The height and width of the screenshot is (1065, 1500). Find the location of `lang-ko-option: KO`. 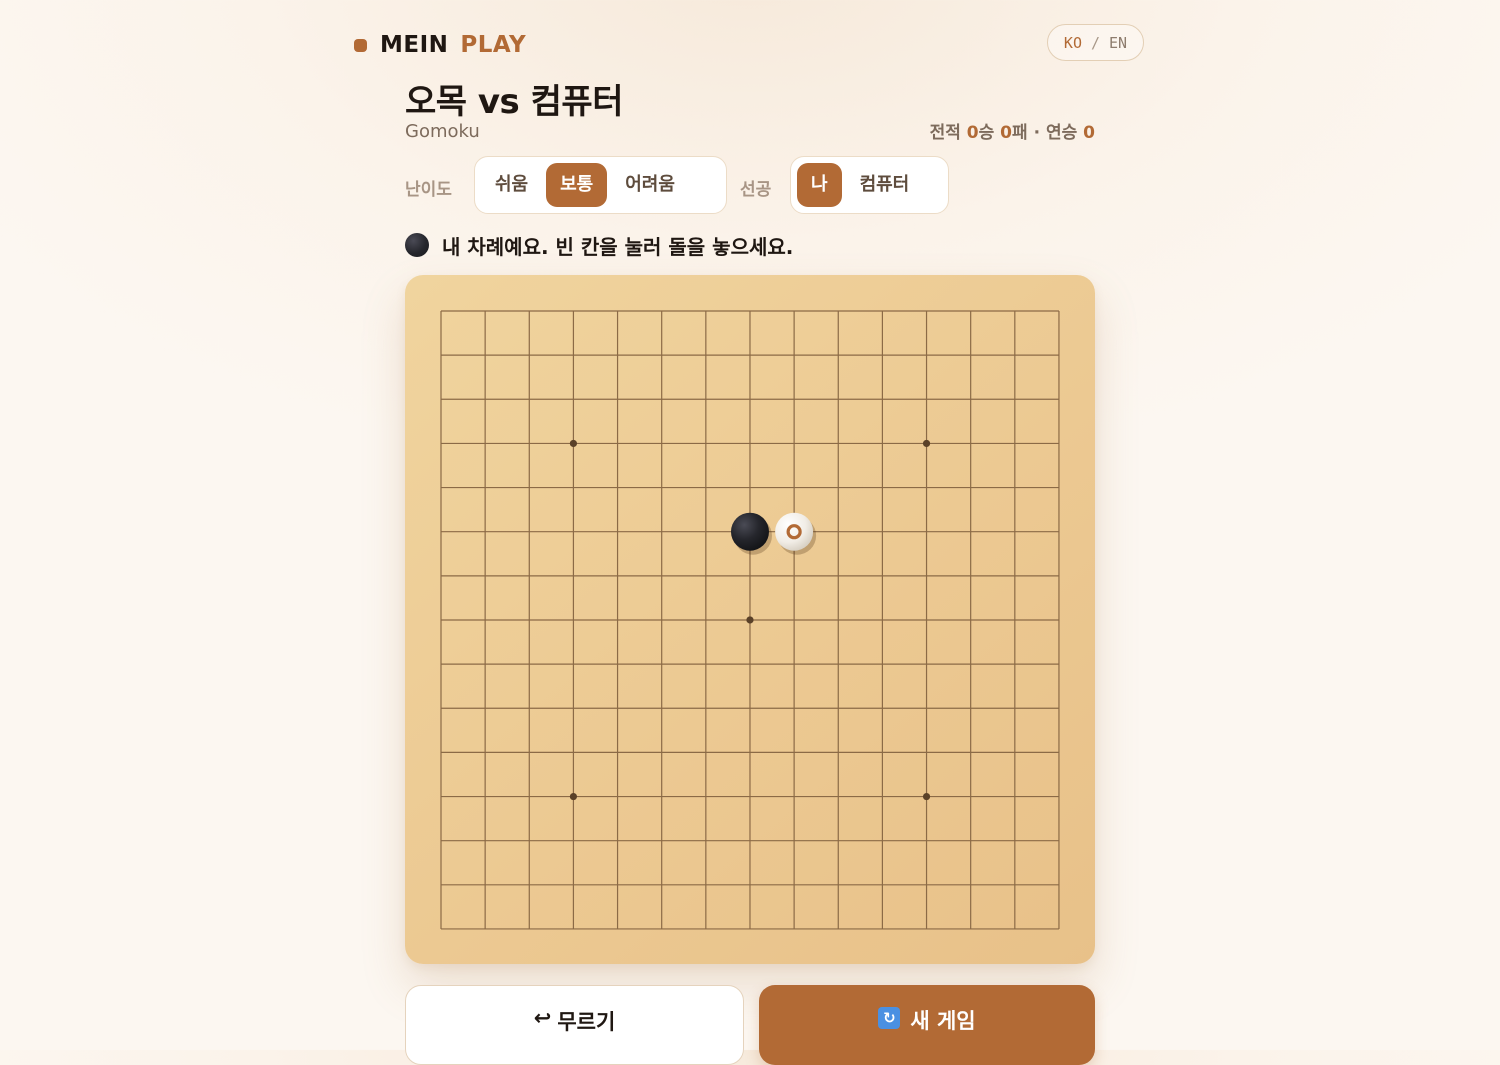

lang-ko-option: KO is located at coordinates (1073, 43).